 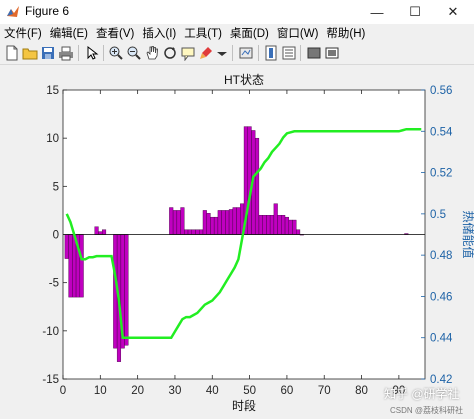 What do you see at coordinates (50, 380) in the screenshot?
I see `y-tick-label-left: -15` at bounding box center [50, 380].